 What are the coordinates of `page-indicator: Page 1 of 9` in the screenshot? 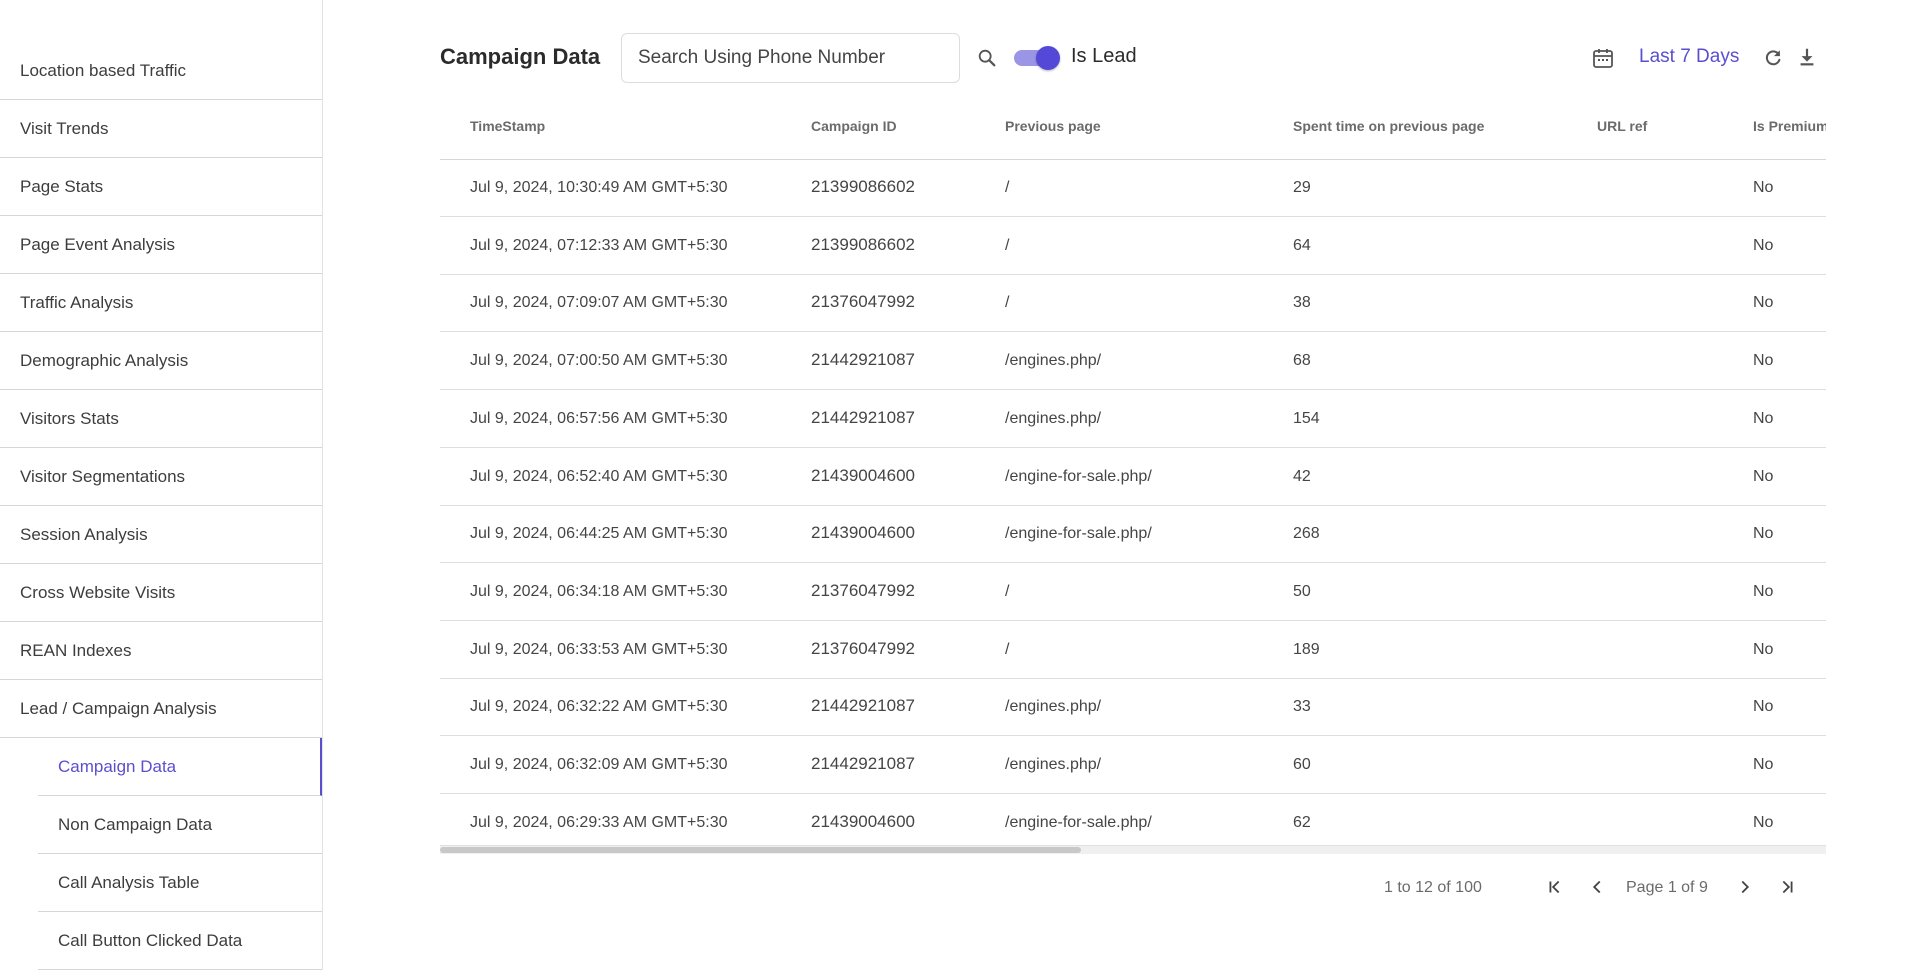 It's located at (1667, 887).